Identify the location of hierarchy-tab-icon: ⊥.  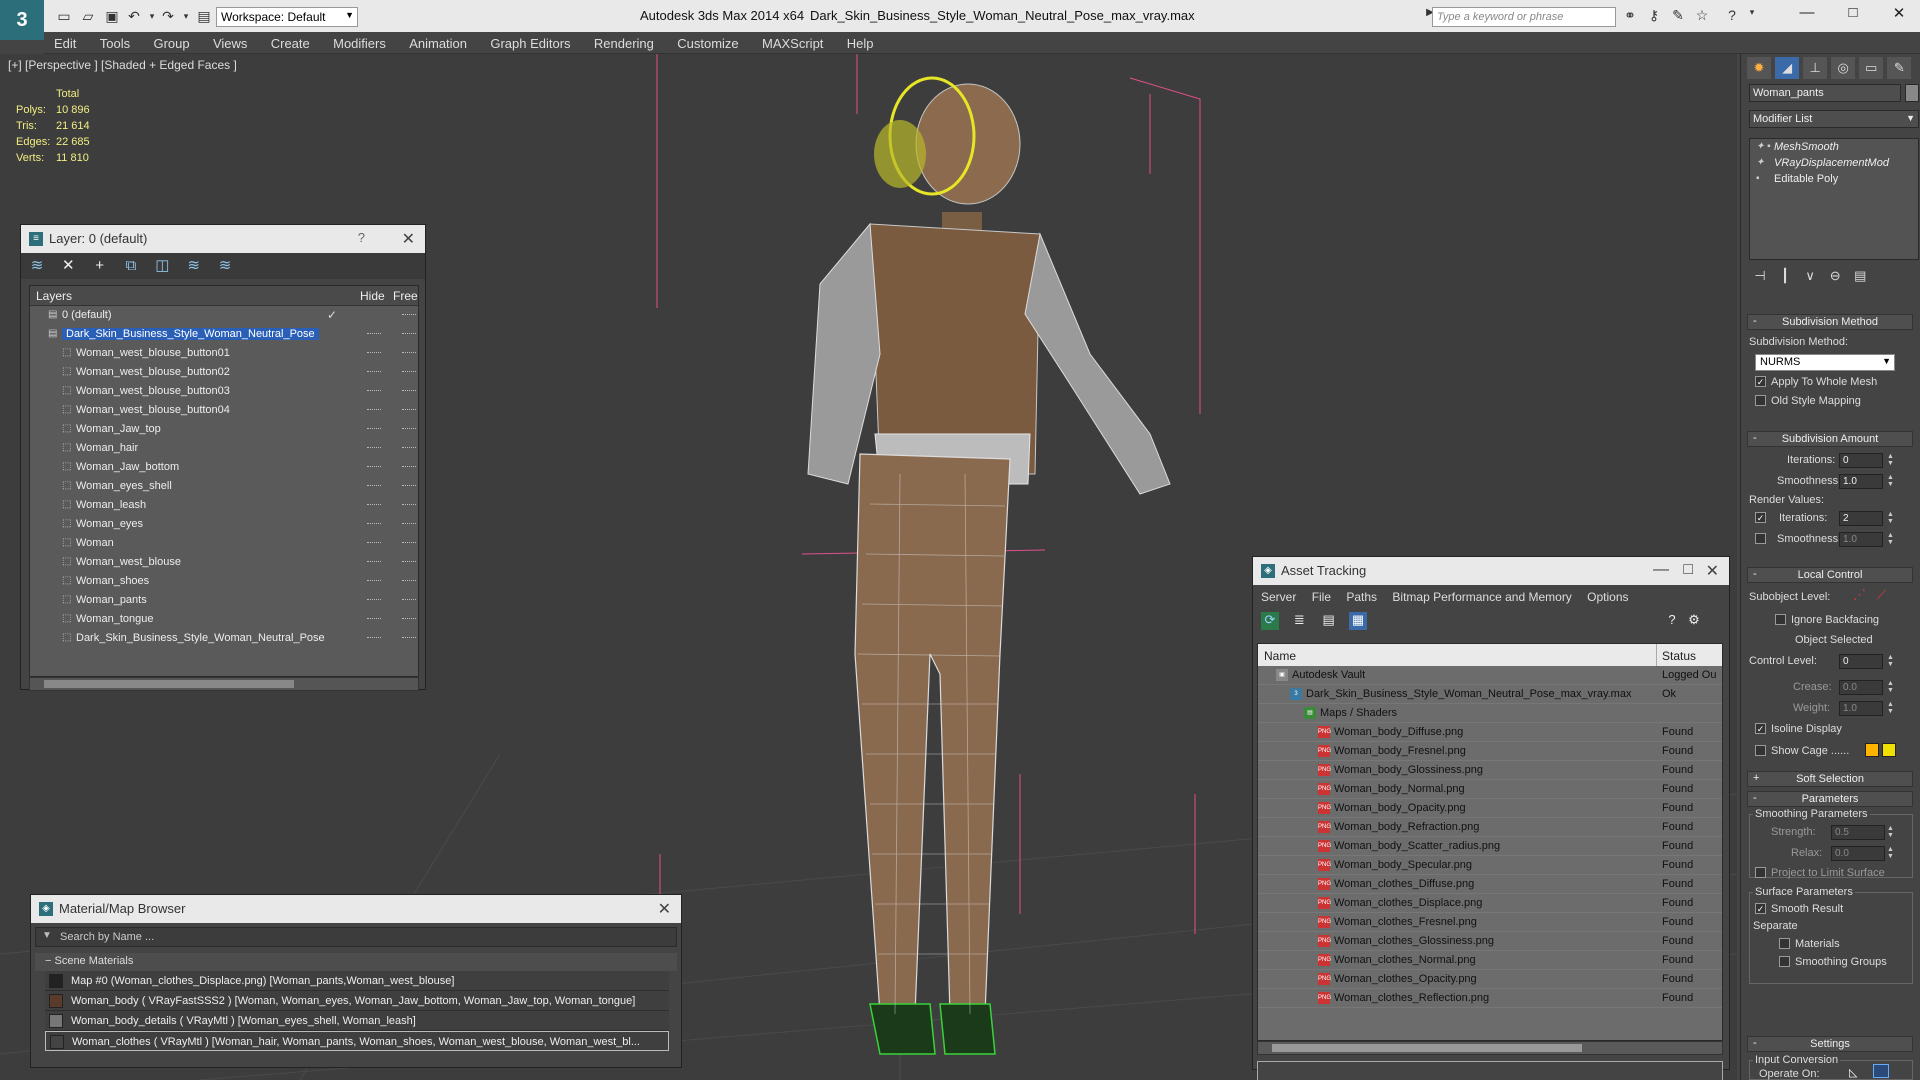
(1815, 68).